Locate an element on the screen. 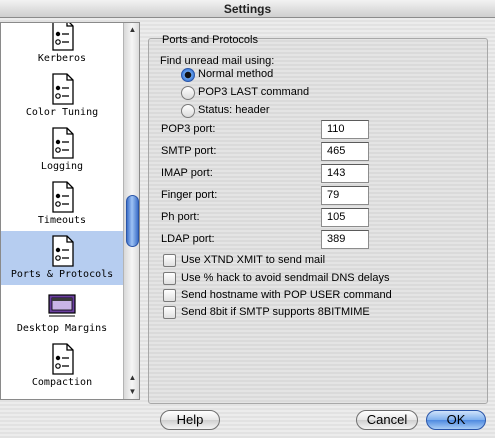 The width and height of the screenshot is (495, 438). radio-pop3-last is located at coordinates (188, 93).